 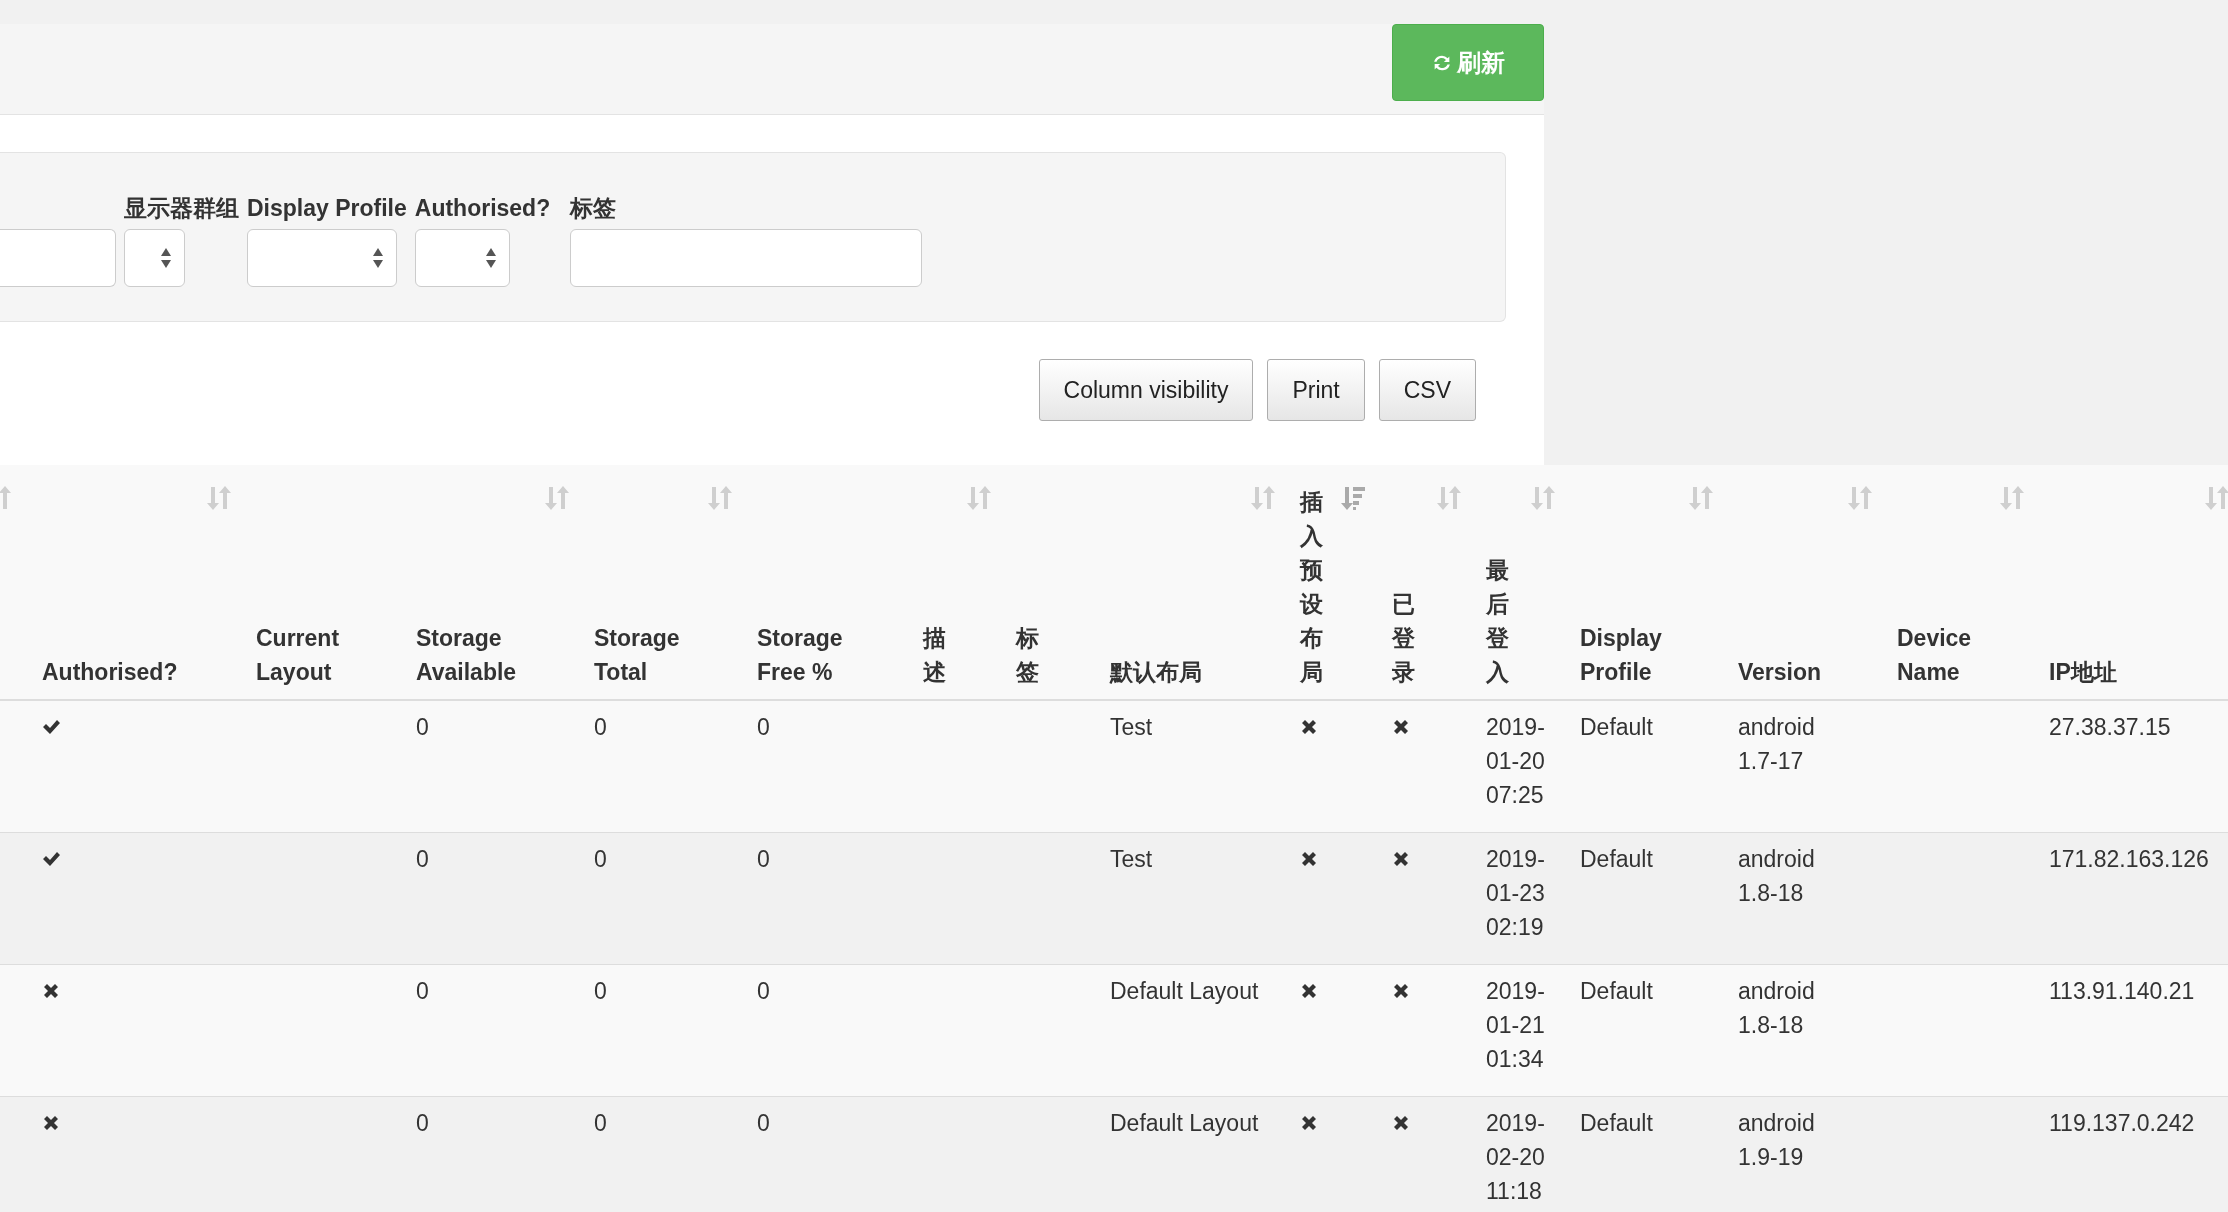 I want to click on table-cell: 27.38.37.15, so click(x=2110, y=727).